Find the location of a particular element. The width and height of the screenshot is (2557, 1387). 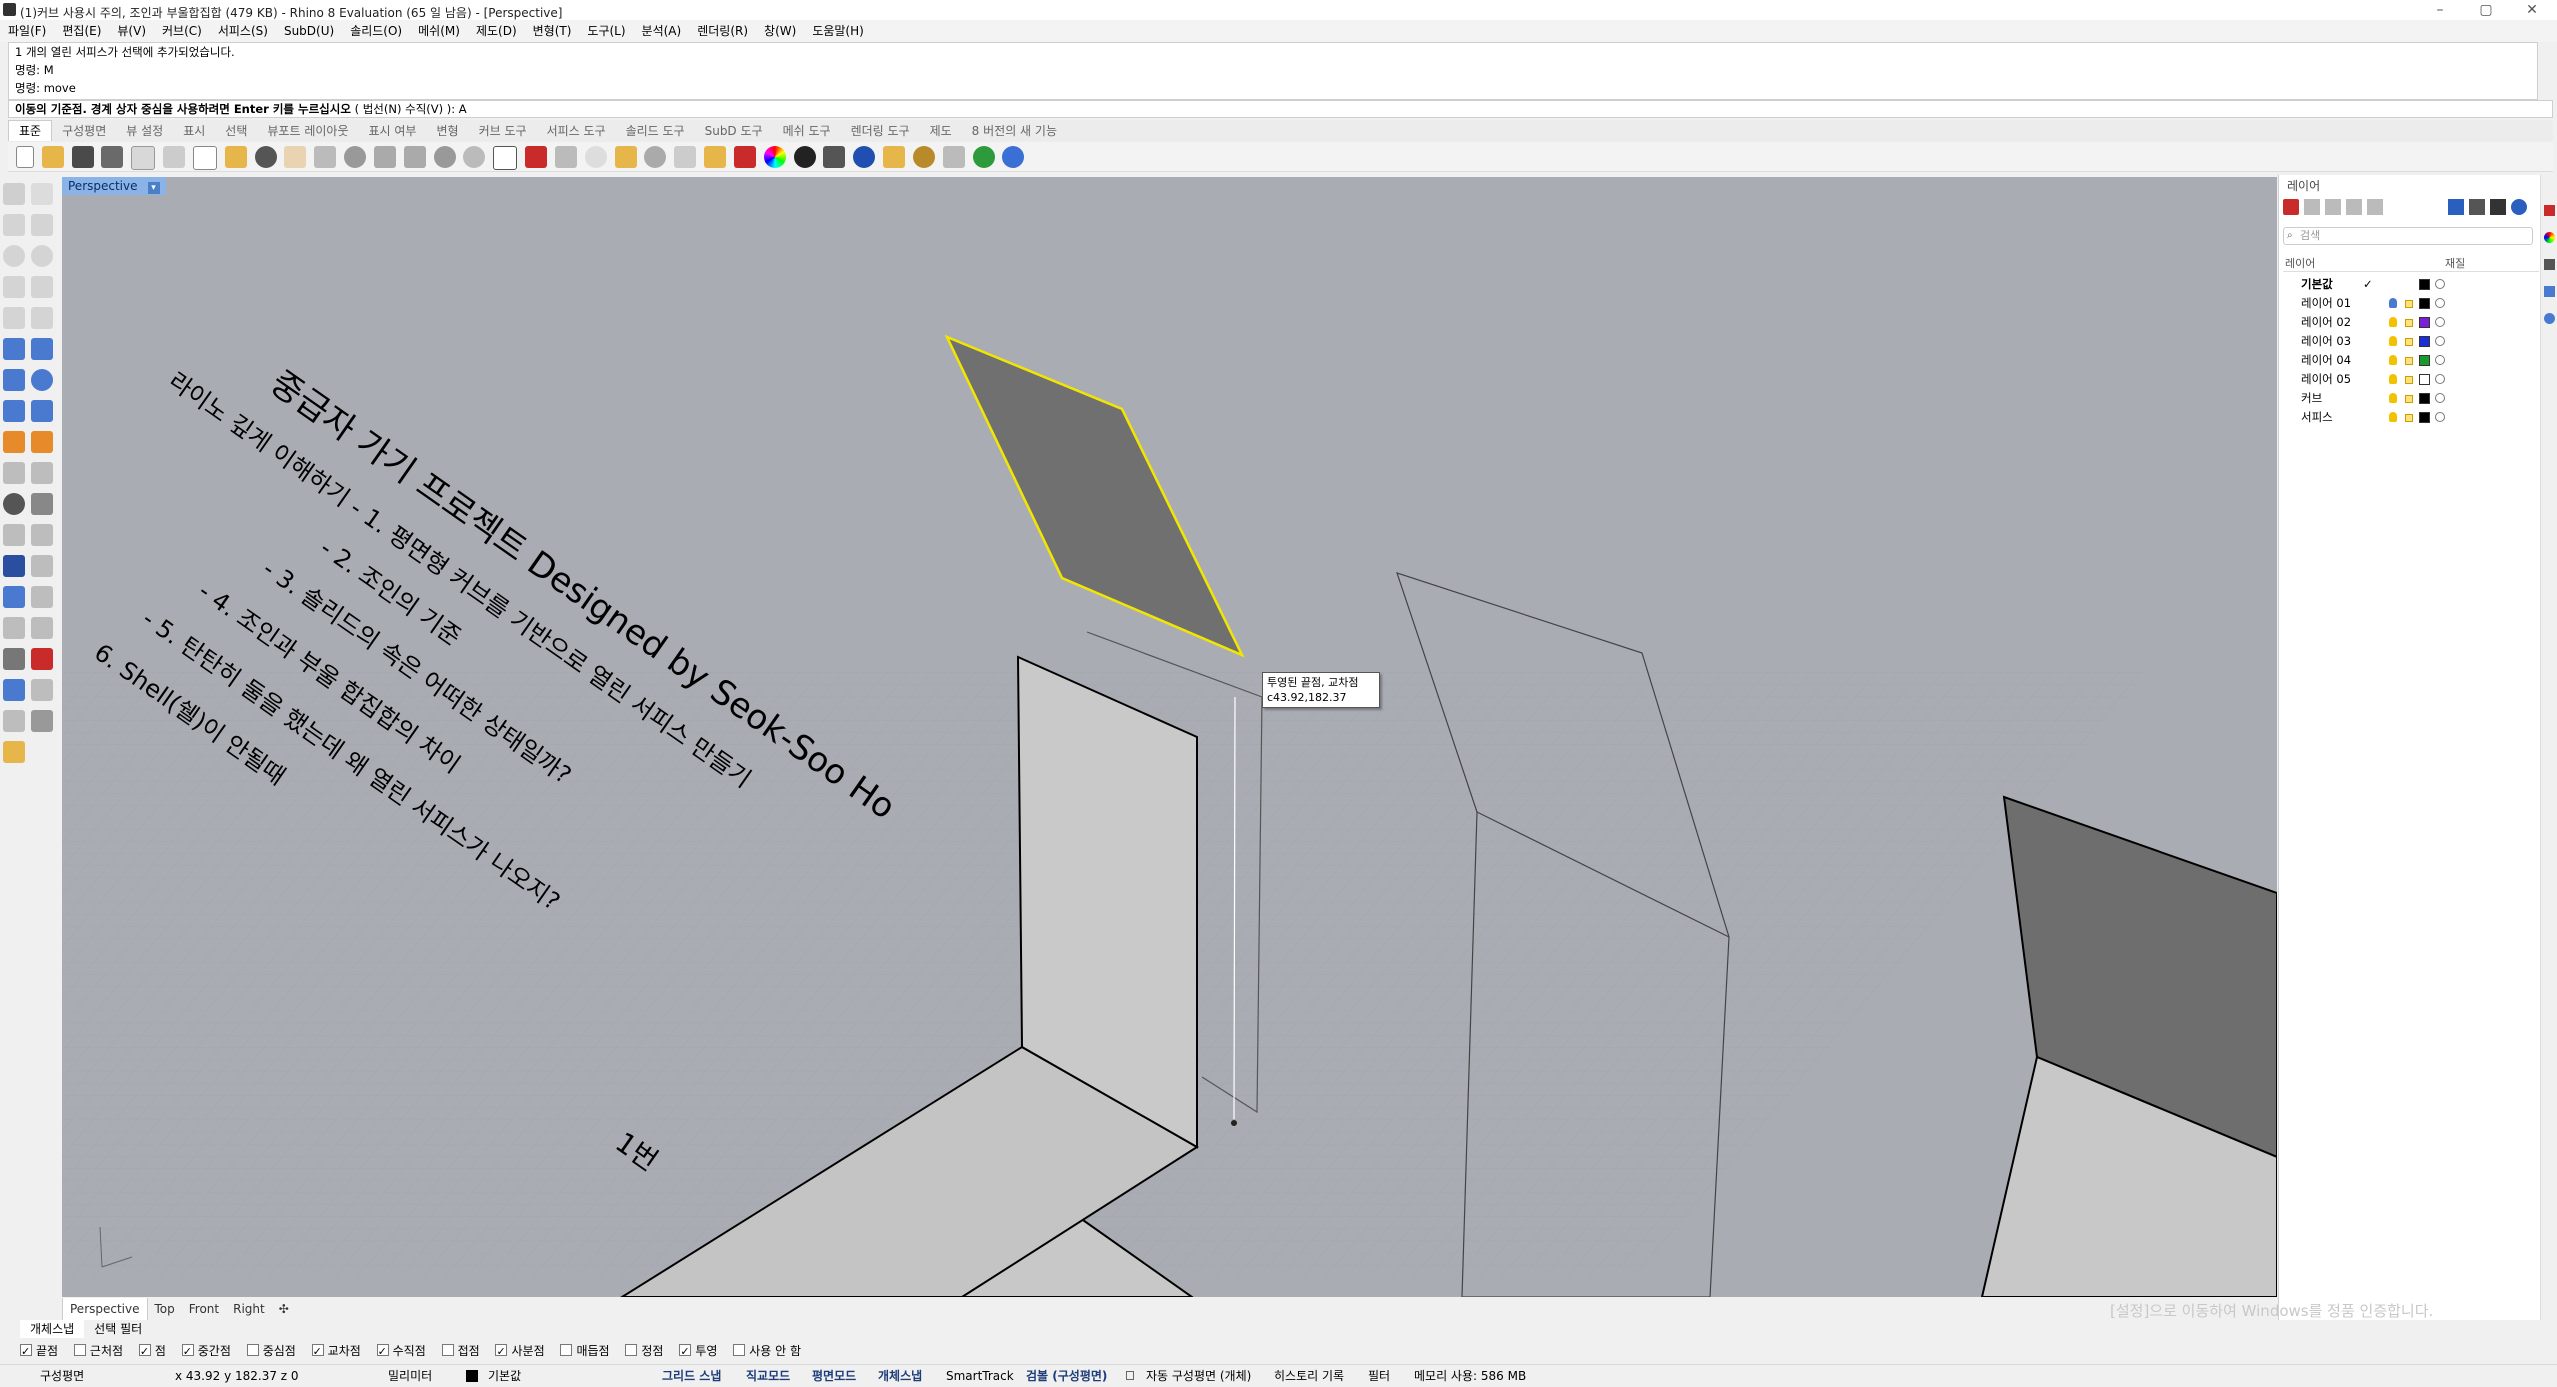

tool-join-icon is located at coordinates (42, 442).